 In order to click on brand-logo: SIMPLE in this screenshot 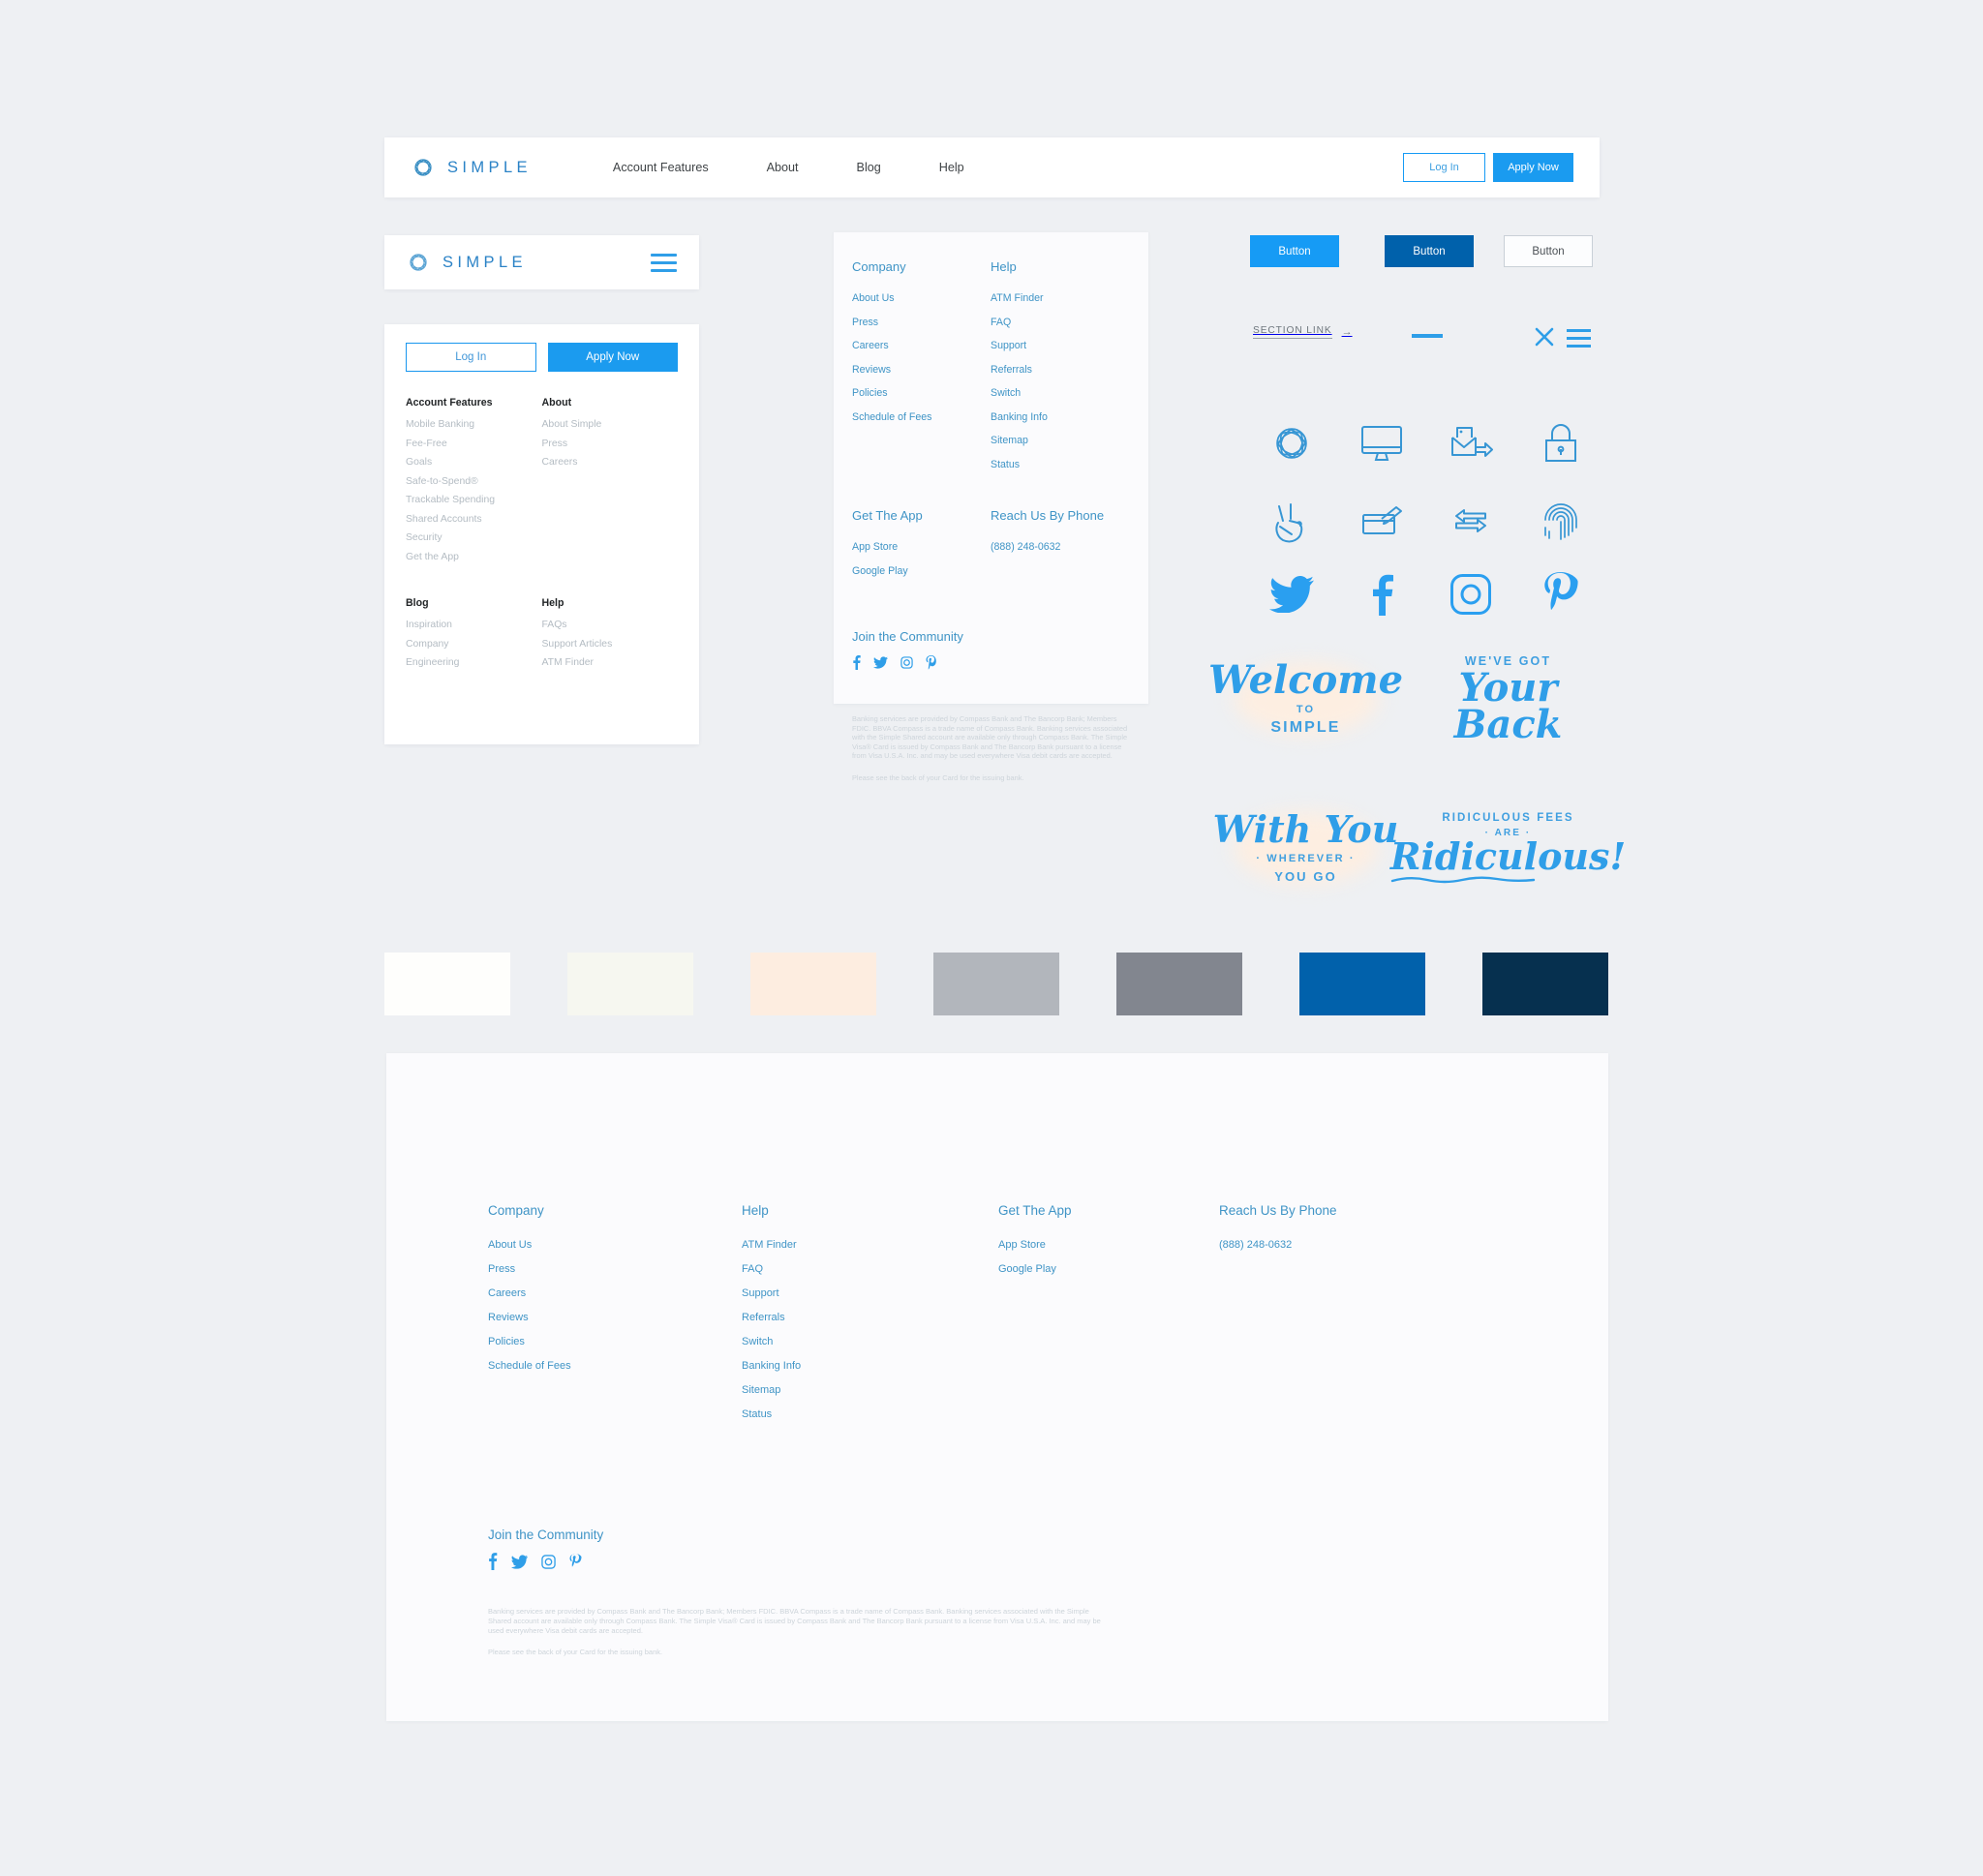, I will do `click(472, 167)`.